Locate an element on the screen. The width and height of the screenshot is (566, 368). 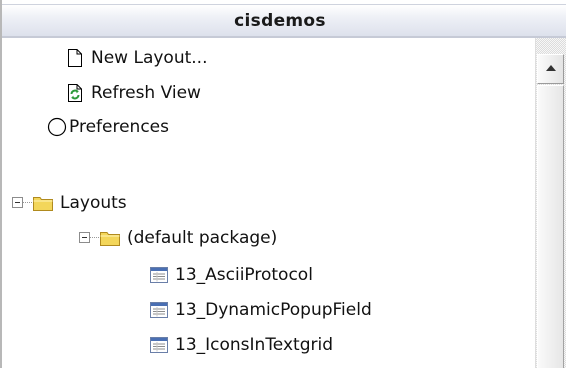
tree-item-label: Preferences is located at coordinates (119, 127).